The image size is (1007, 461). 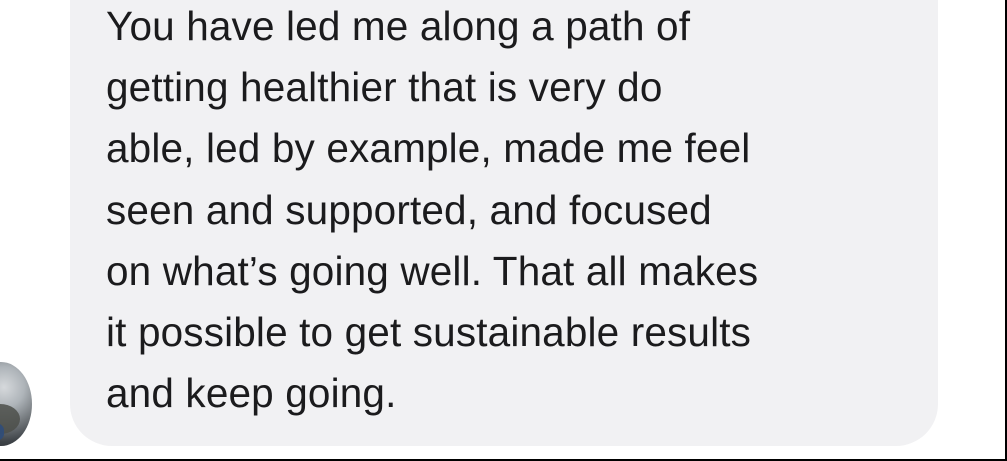 What do you see at coordinates (251, 393) in the screenshot?
I see `message-line: and keep going.` at bounding box center [251, 393].